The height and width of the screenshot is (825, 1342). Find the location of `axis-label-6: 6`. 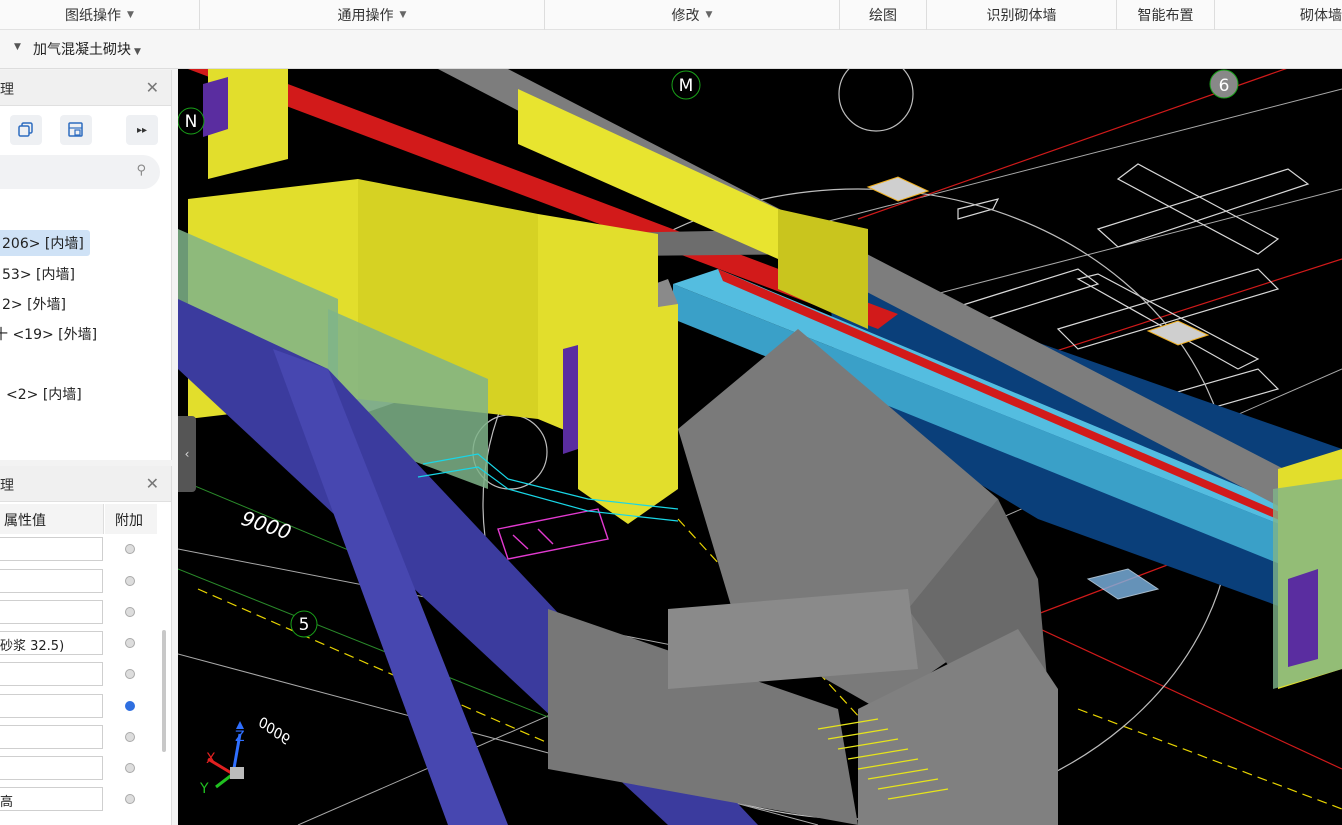

axis-label-6: 6 is located at coordinates (1224, 86).